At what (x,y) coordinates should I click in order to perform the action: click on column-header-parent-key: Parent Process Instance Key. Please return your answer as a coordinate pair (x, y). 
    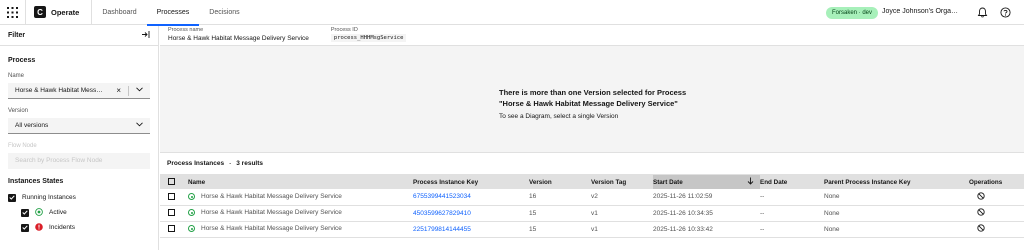
    Looking at the image, I should click on (896, 182).